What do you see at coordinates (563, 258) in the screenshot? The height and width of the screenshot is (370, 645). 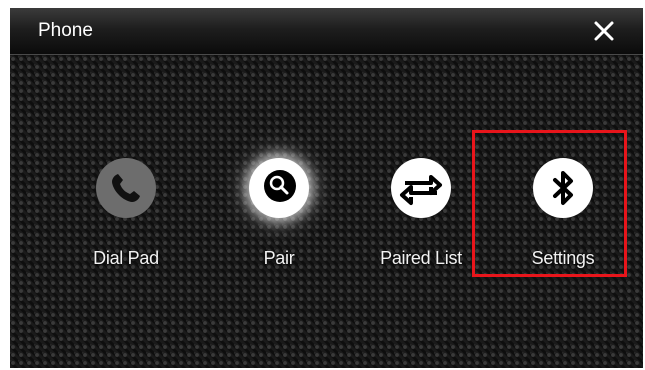 I see `settings-label: Settings` at bounding box center [563, 258].